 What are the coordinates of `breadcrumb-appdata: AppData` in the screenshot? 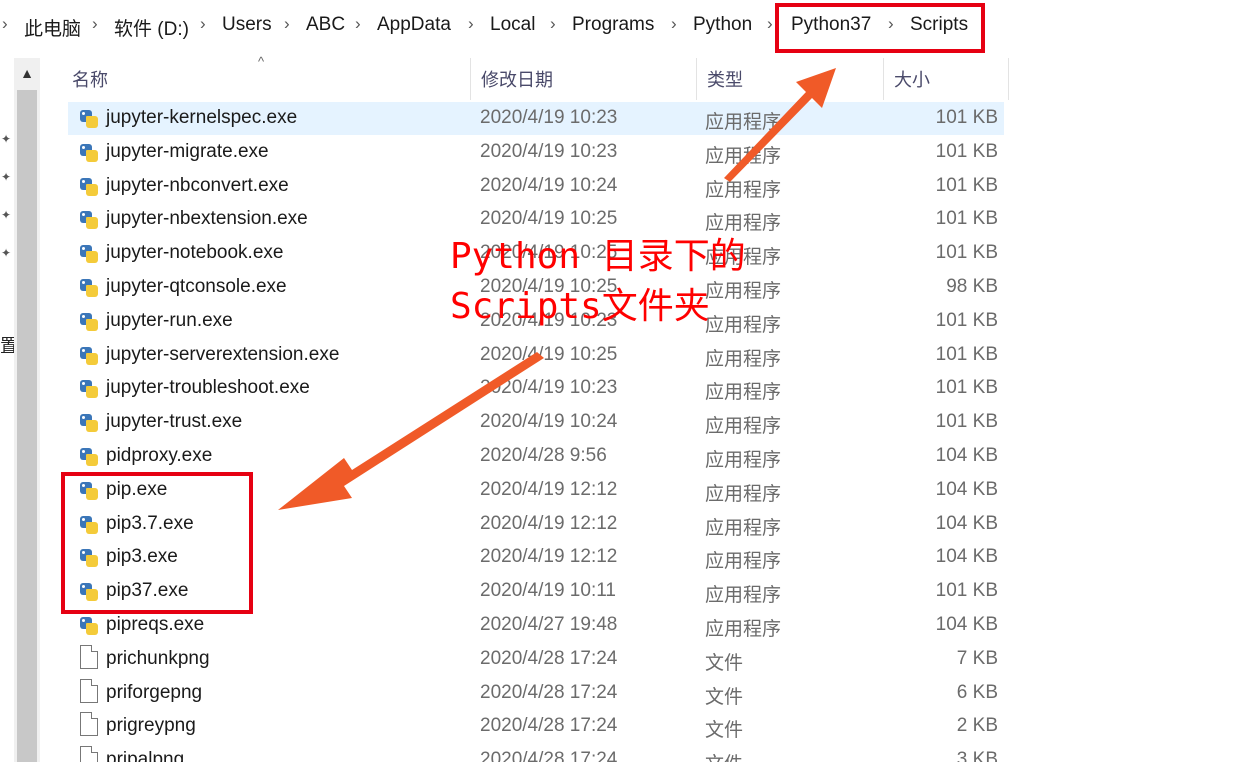 It's located at (414, 25).